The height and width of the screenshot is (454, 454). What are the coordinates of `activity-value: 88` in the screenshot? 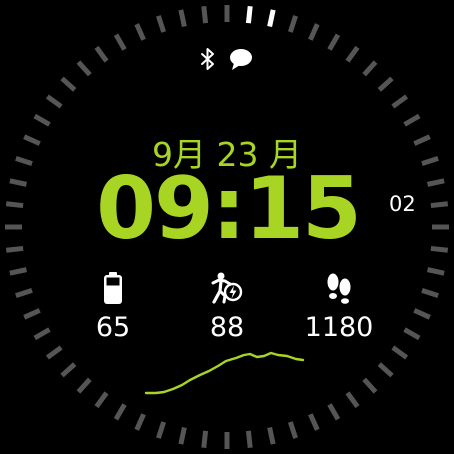 It's located at (227, 327).